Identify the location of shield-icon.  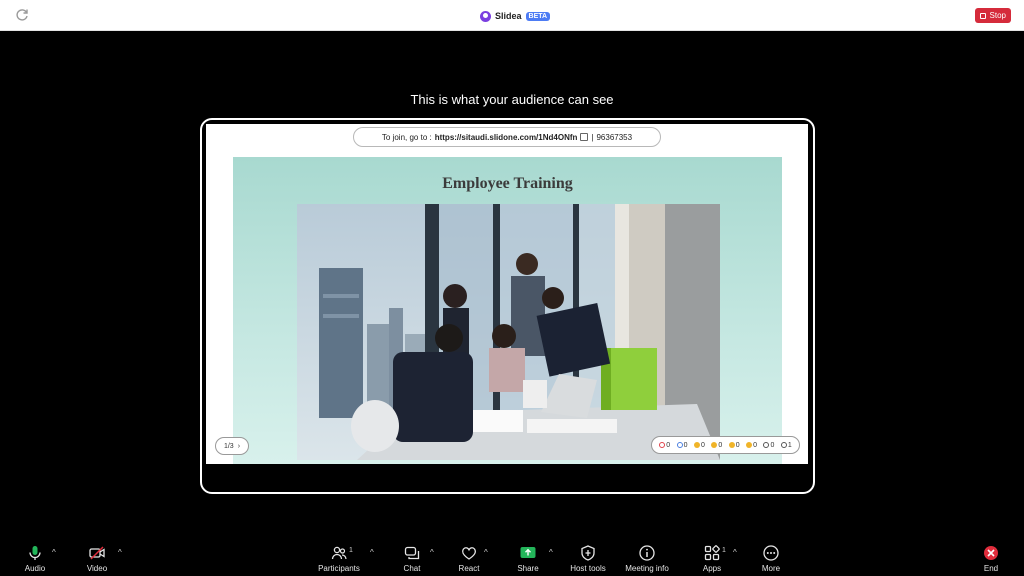
(588, 553).